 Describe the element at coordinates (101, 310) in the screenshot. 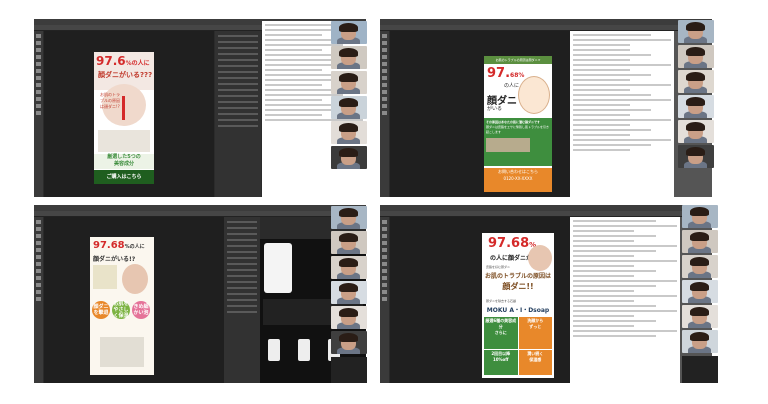

I see `circle-feature-1: 顔ダニを撃退` at that location.